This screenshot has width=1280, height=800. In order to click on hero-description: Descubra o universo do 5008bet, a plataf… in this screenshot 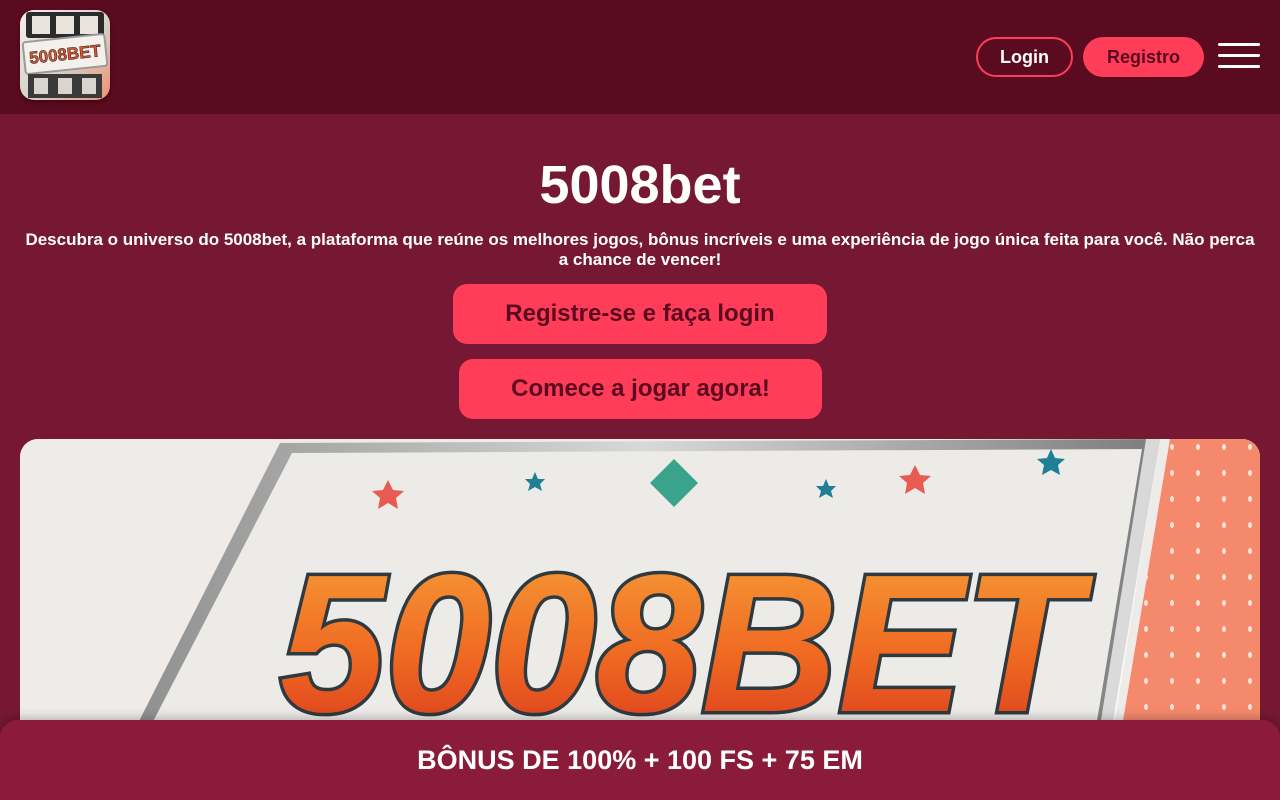, I will do `click(640, 249)`.